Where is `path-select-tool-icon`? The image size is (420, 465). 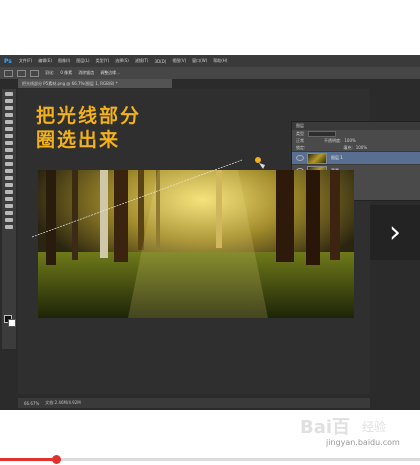
path-select-tool-icon is located at coordinates (9, 206).